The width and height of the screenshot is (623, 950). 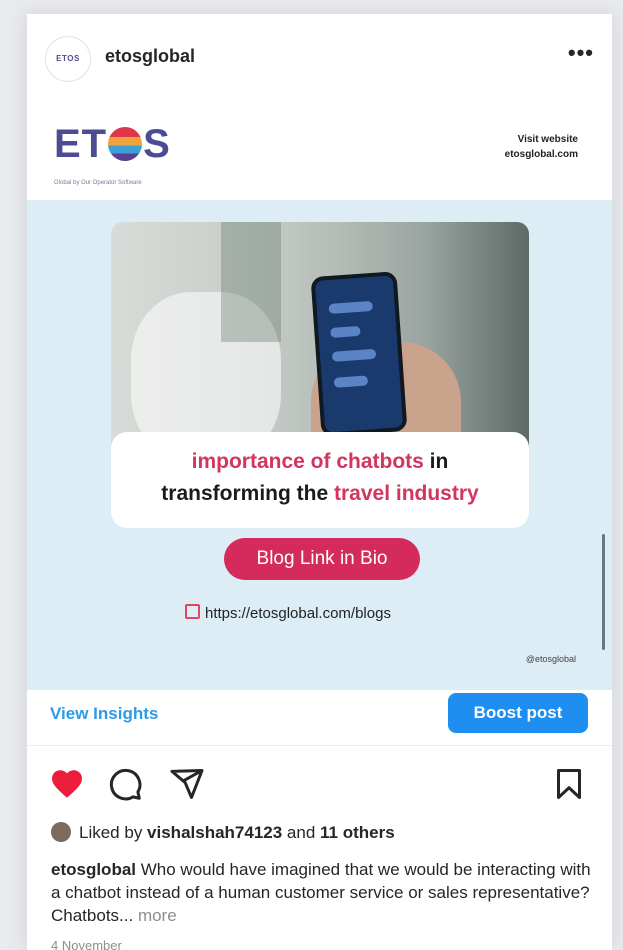 What do you see at coordinates (125, 784) in the screenshot?
I see `comment-icon` at bounding box center [125, 784].